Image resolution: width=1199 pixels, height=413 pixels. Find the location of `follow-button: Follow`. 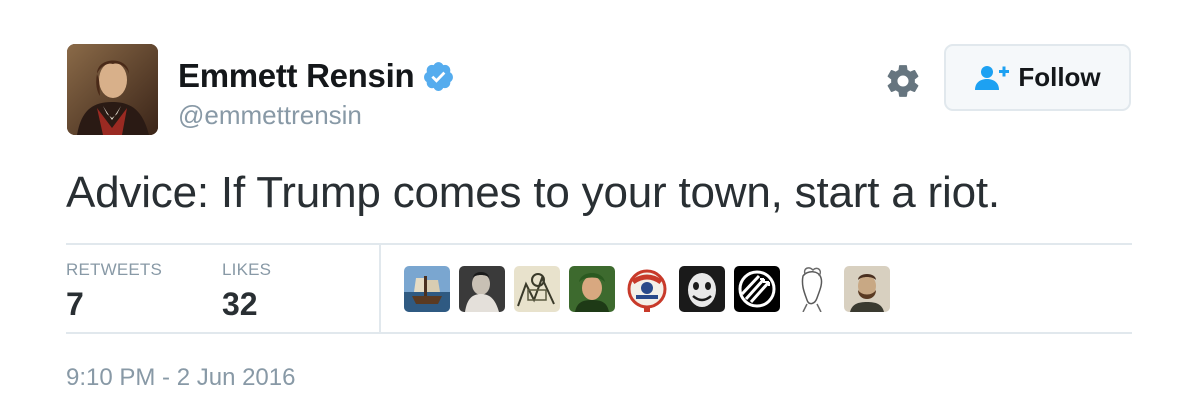

follow-button: Follow is located at coordinates (1037, 77).